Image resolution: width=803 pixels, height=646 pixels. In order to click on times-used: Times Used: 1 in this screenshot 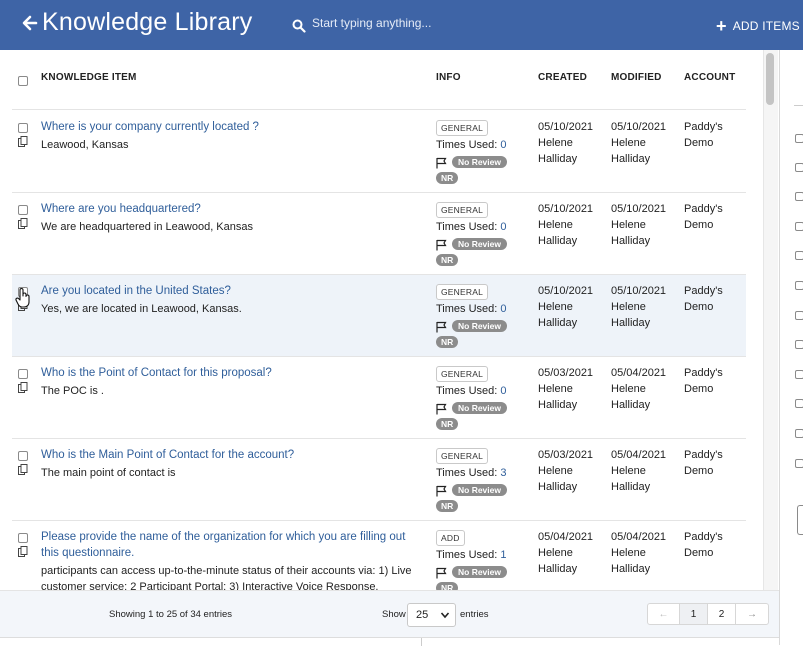, I will do `click(471, 555)`.